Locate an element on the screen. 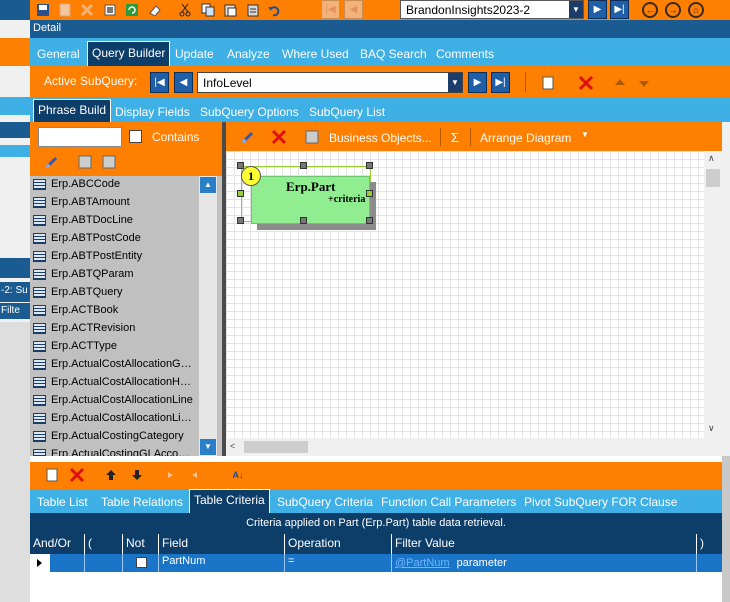 The width and height of the screenshot is (730, 602). filter-parameter-link: @PartNum is located at coordinates (422, 563).